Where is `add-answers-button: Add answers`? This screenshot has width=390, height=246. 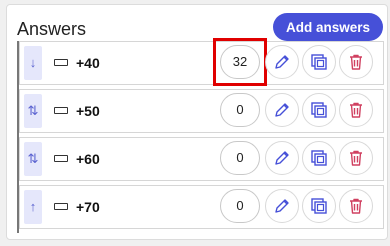 add-answers-button: Add answers is located at coordinates (328, 27).